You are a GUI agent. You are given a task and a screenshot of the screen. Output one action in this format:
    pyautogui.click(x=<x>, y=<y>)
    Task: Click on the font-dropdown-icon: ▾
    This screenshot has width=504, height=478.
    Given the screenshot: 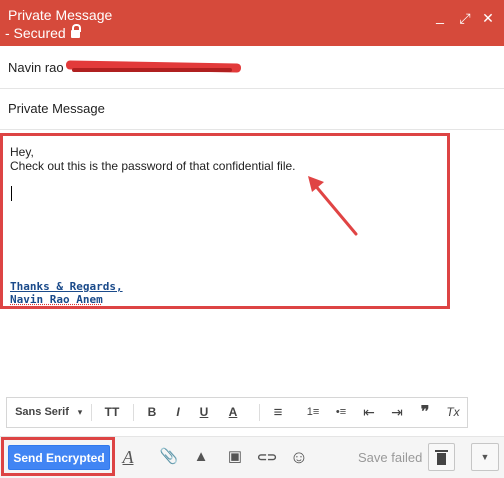 What is the action you would take?
    pyautogui.click(x=80, y=412)
    